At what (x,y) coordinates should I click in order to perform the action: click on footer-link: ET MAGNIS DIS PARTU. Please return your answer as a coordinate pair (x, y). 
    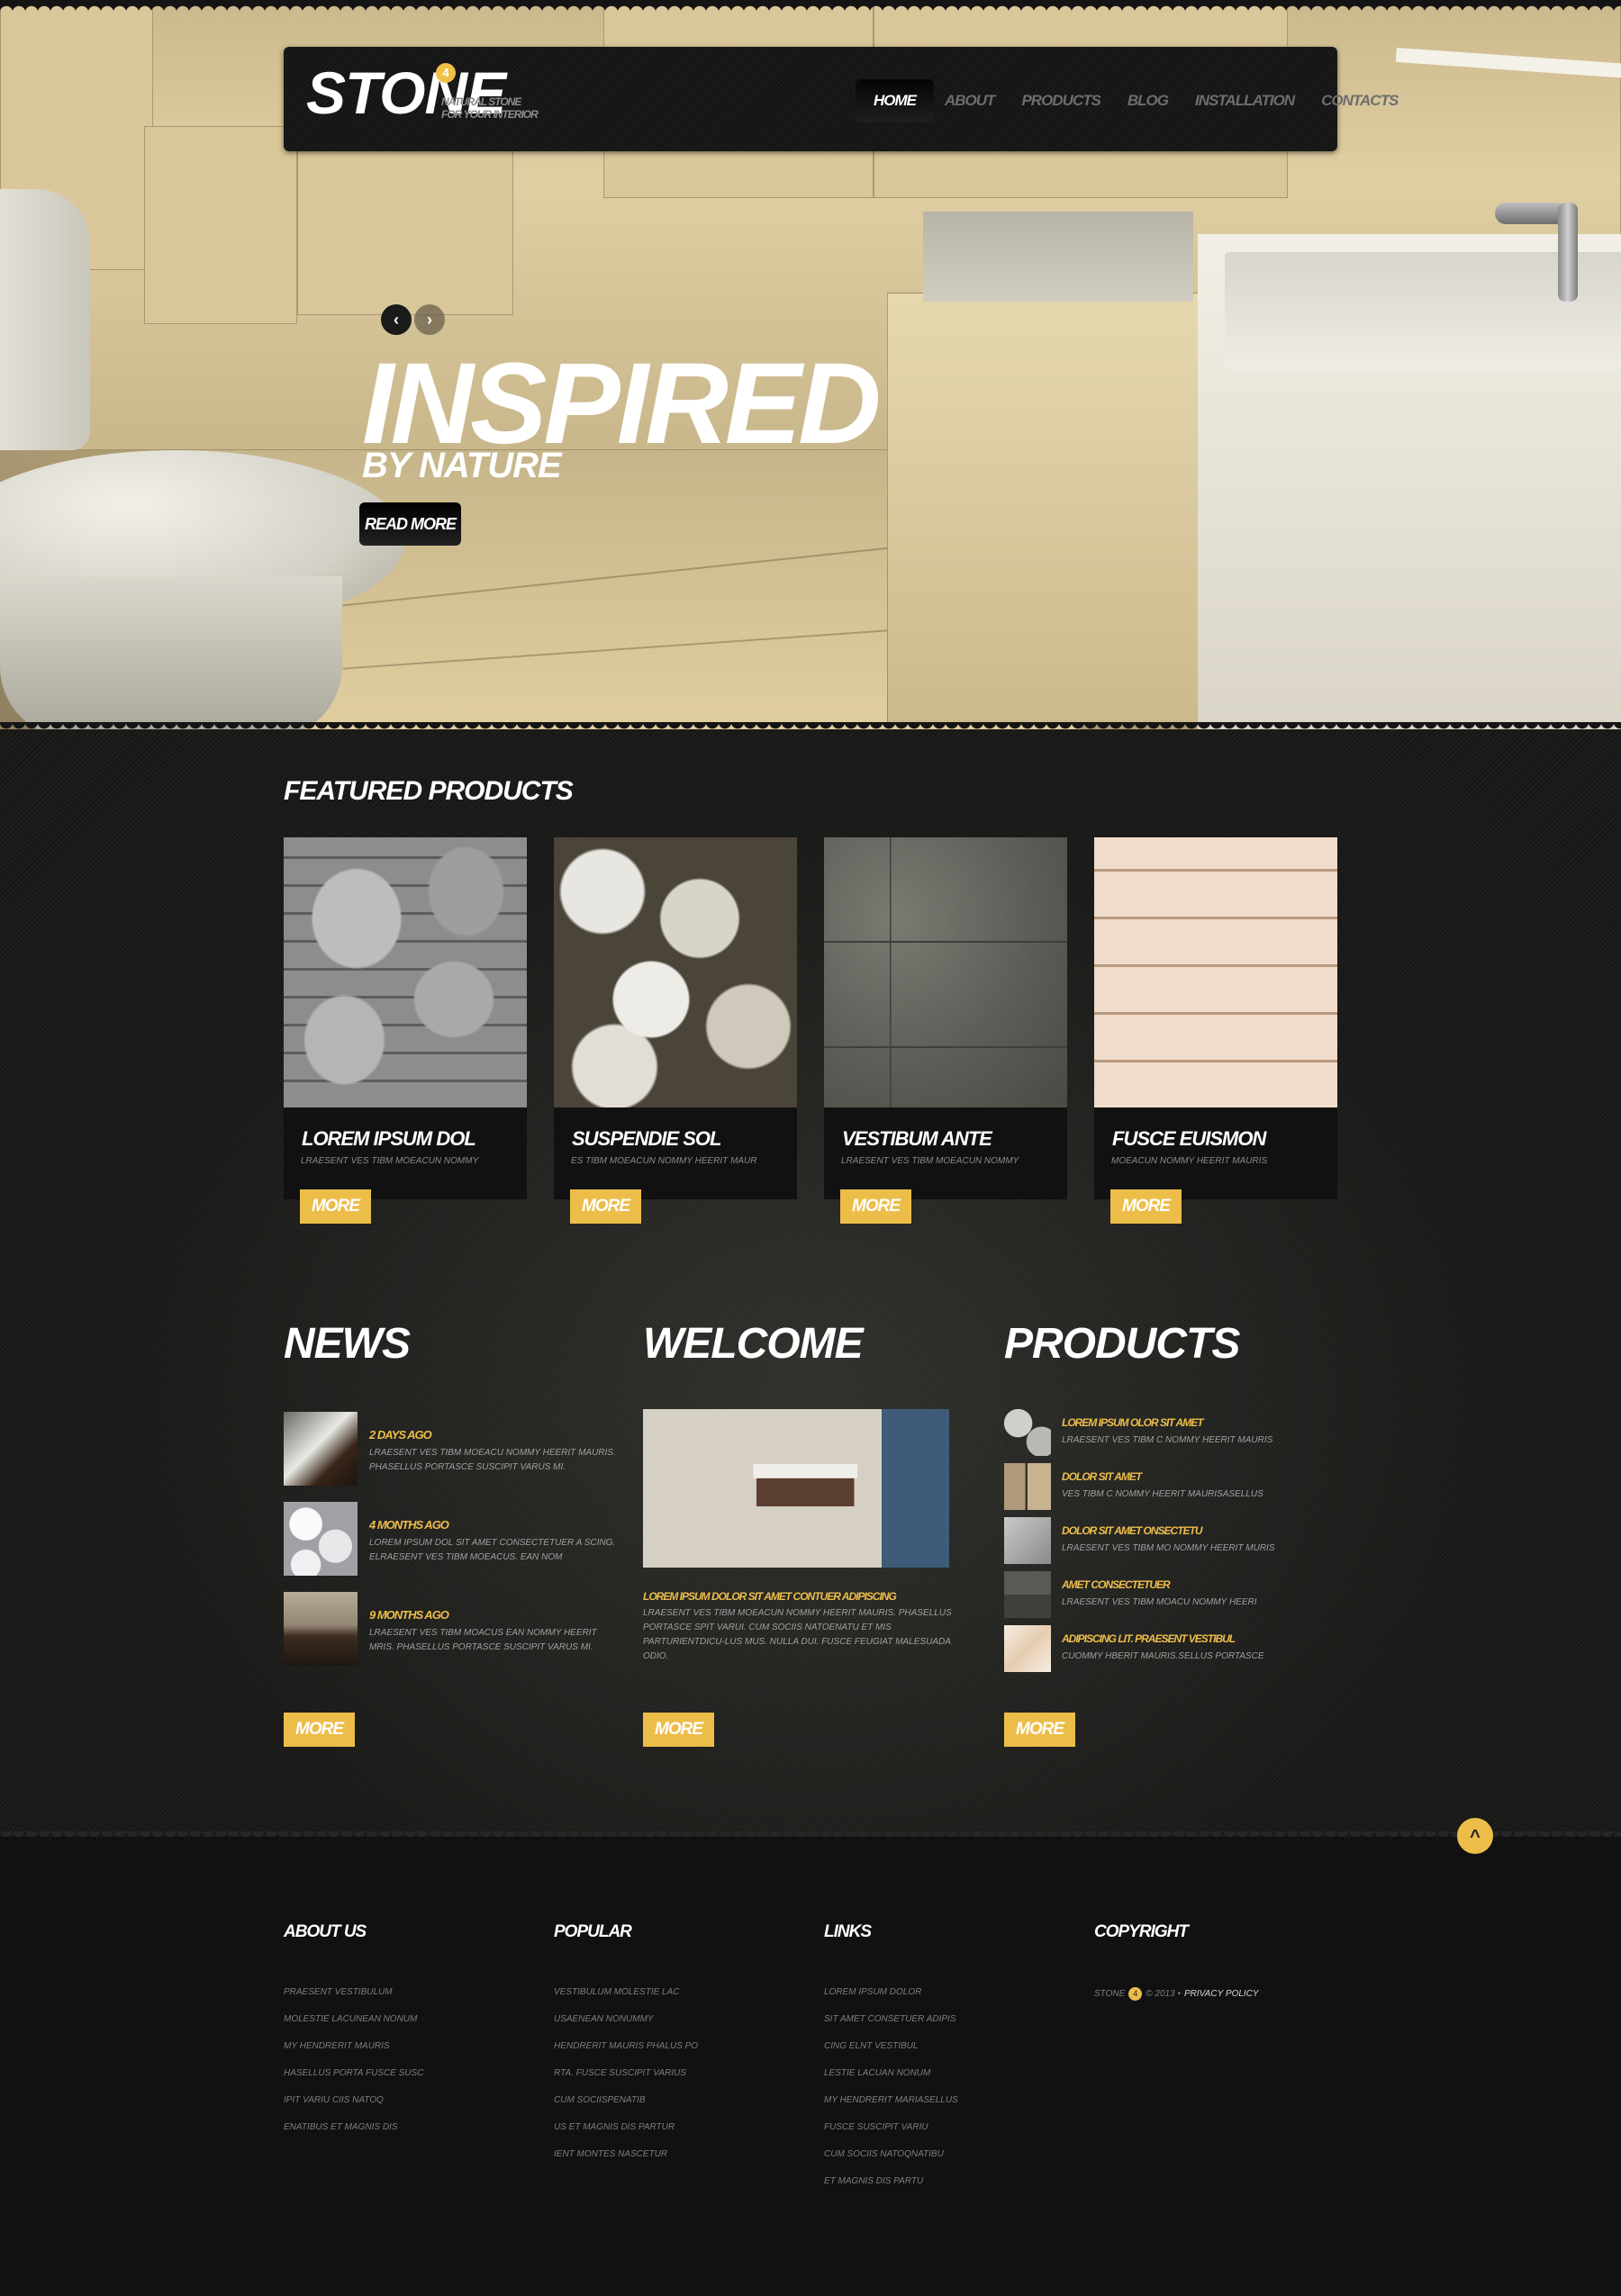
    Looking at the image, I should click on (950, 2189).